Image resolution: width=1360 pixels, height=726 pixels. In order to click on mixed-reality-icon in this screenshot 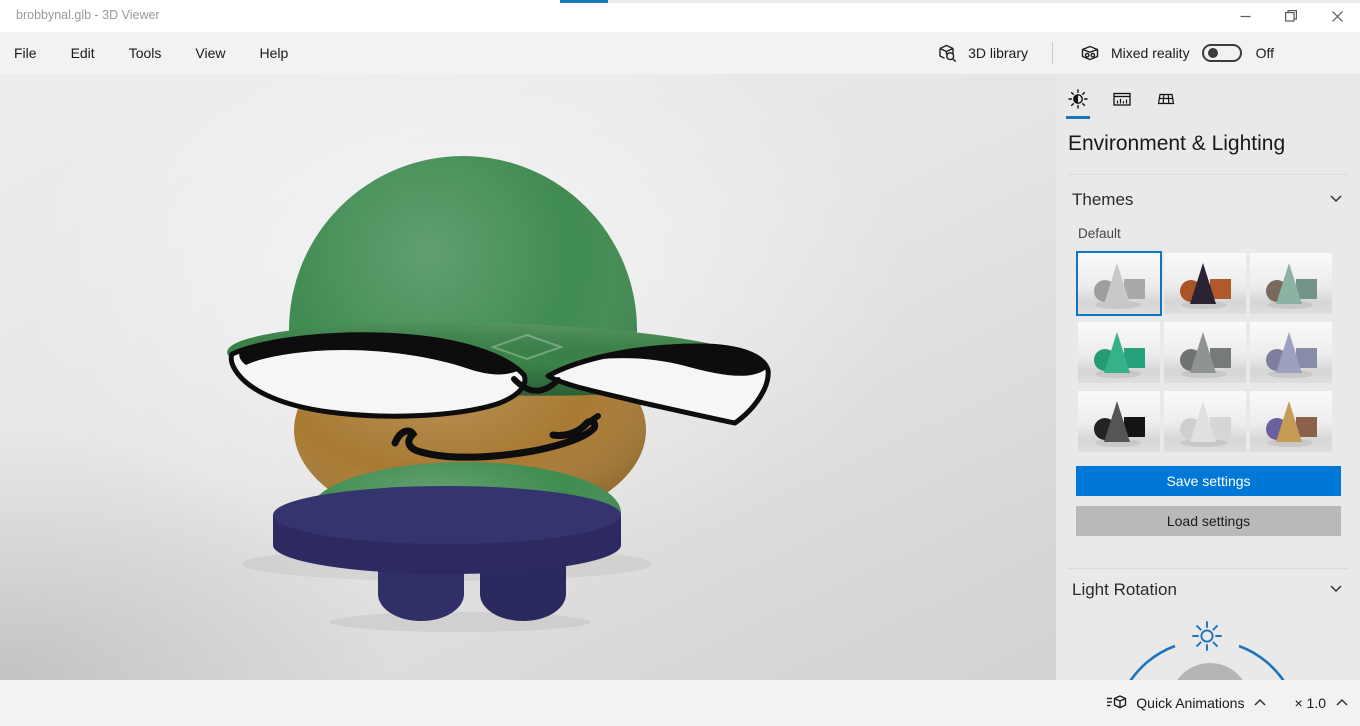, I will do `click(1090, 53)`.